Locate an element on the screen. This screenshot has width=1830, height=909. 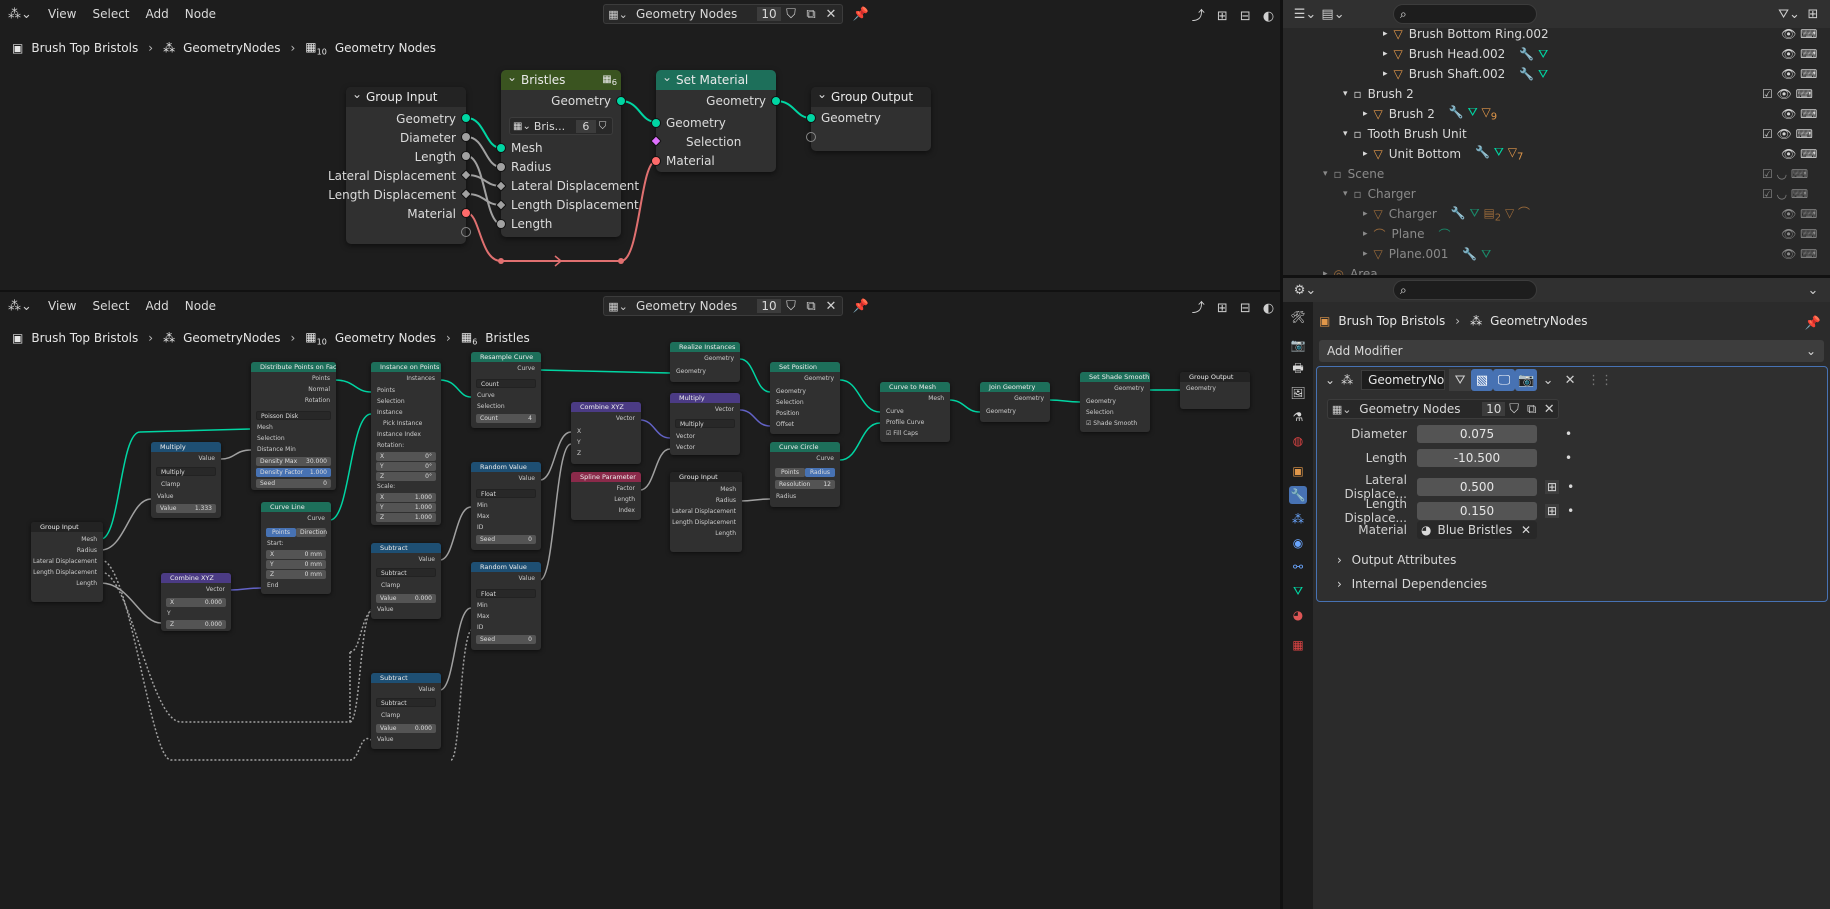
output-tab-icon: 🖶 is located at coordinates (1298, 369).